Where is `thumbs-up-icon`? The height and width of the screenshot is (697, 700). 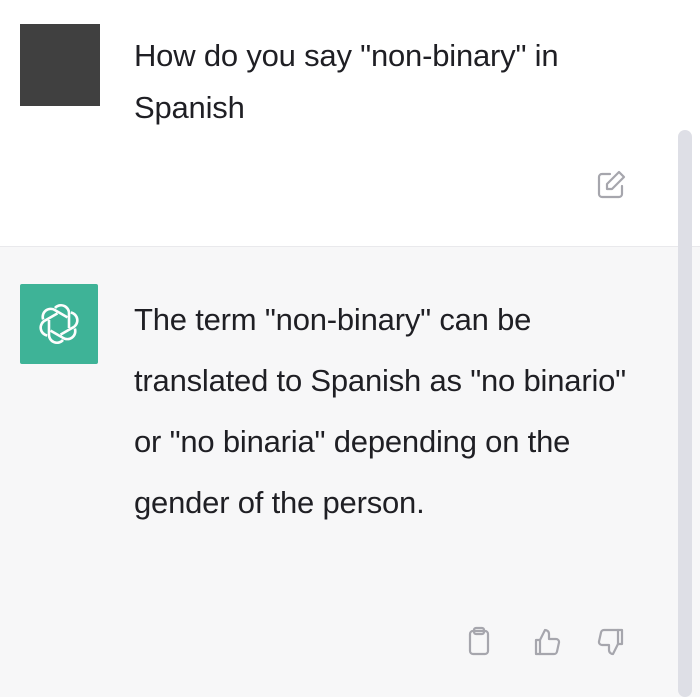
thumbs-up-icon is located at coordinates (547, 642).